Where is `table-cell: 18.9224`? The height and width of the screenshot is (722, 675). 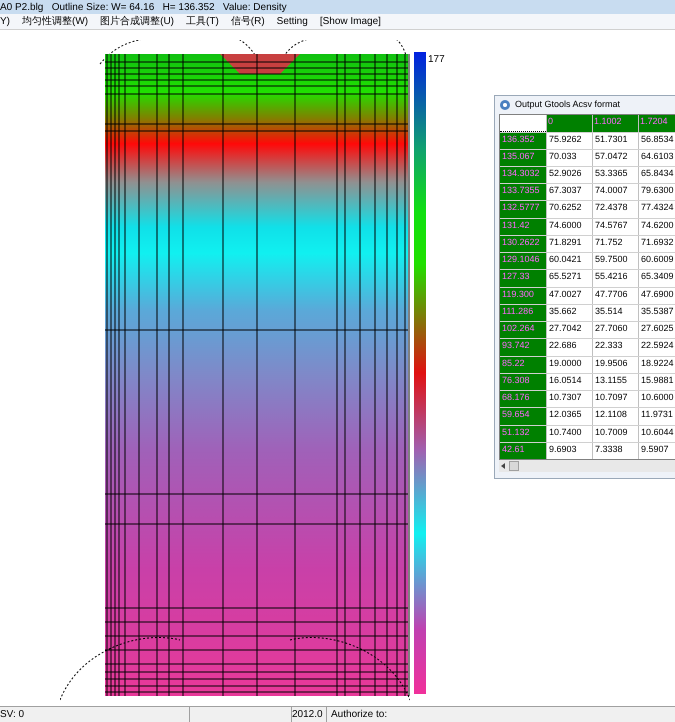
table-cell: 18.9224 is located at coordinates (656, 364).